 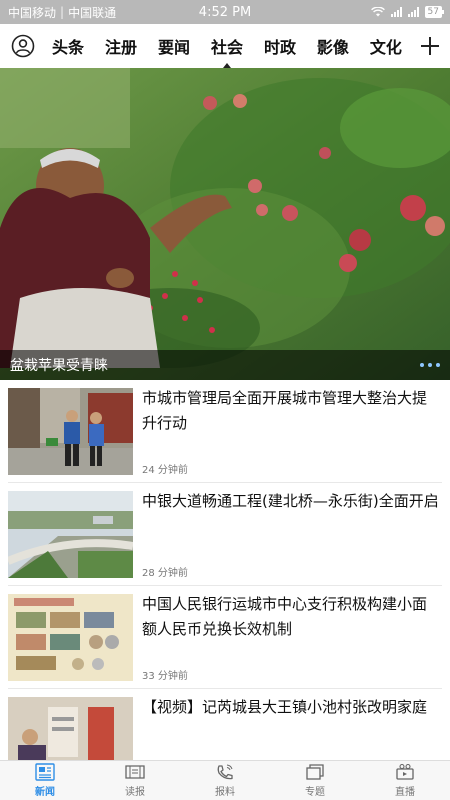 I want to click on carrier-2: 中国联通, so click(x=92, y=12).